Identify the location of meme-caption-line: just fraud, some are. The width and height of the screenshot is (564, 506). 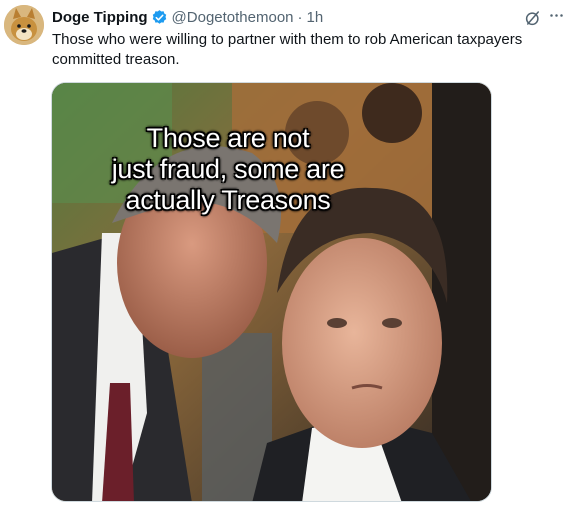
(228, 169).